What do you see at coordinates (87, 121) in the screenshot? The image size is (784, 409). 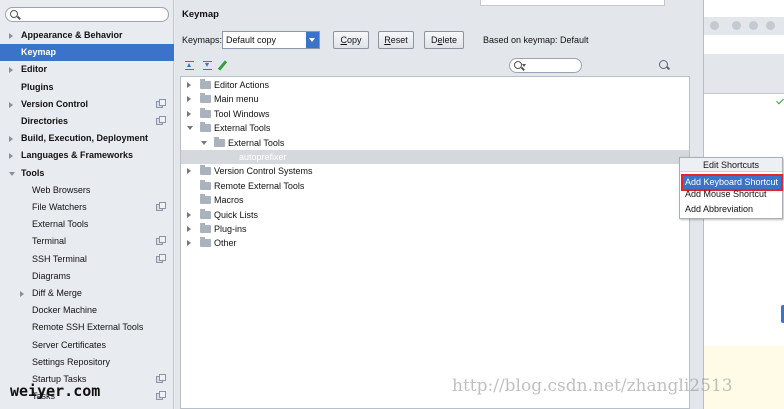 I see `sidebar-item: Directories` at bounding box center [87, 121].